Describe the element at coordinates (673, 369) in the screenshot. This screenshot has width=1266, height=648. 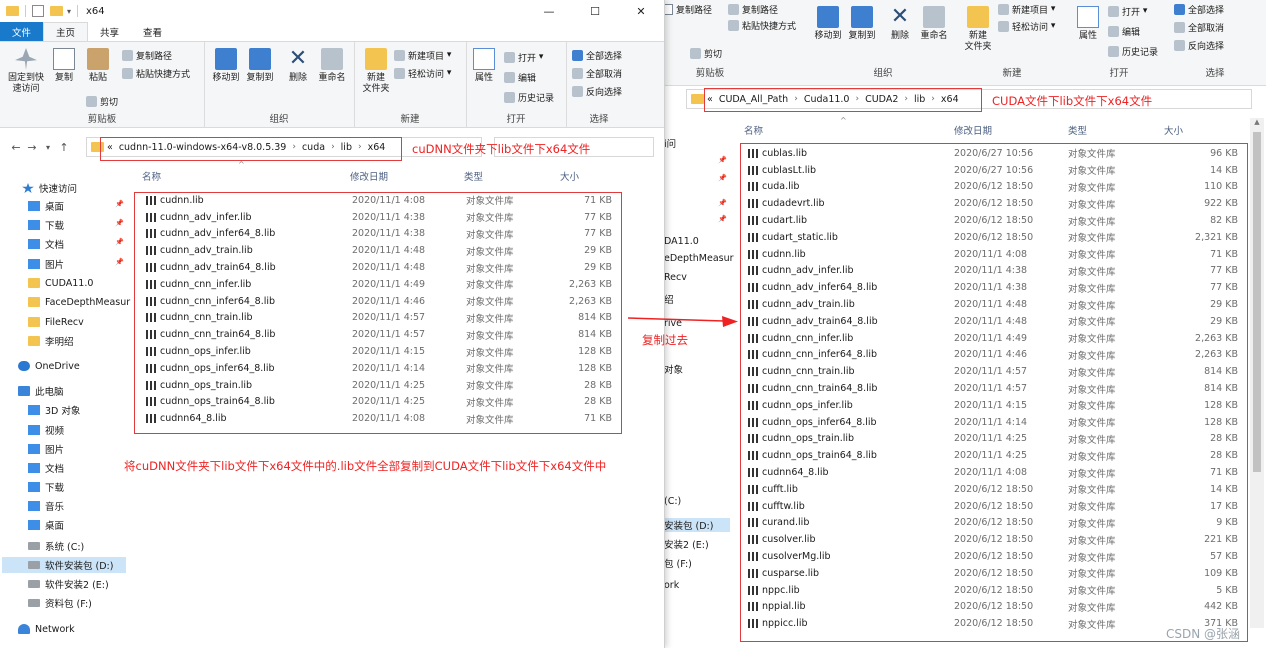
I see `nav-item-fragment: 对象` at that location.